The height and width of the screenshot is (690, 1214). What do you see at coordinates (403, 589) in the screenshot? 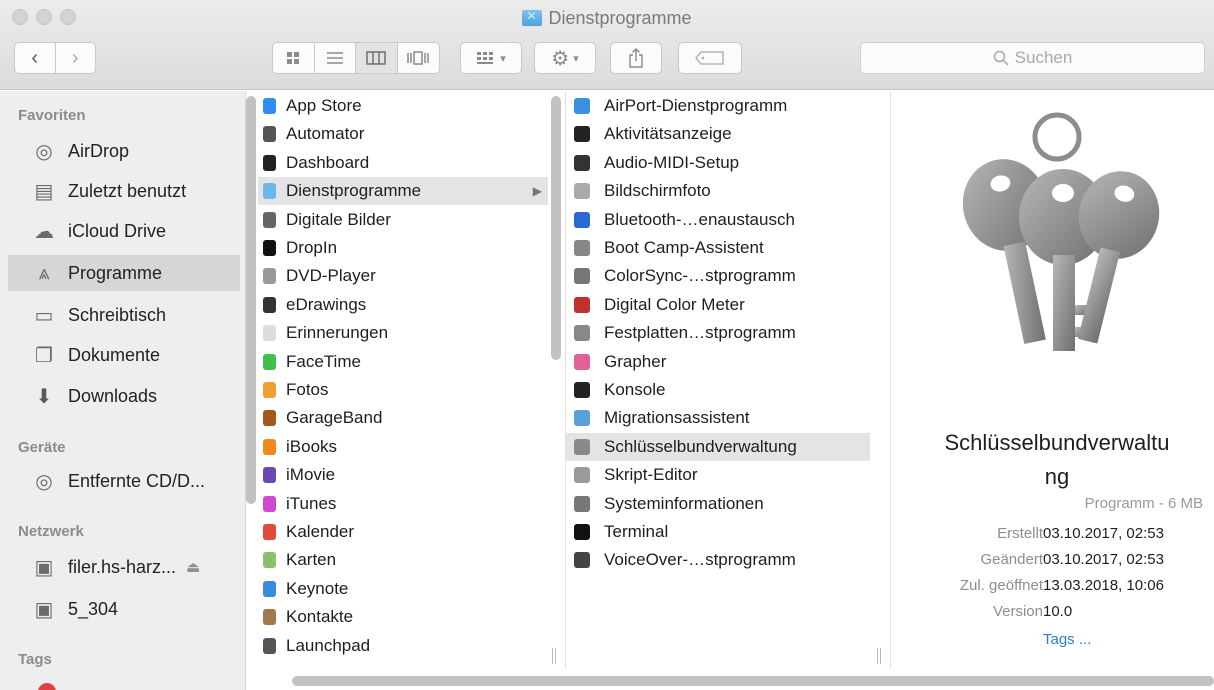
I see `applications-item-keynote: Keynote` at bounding box center [403, 589].